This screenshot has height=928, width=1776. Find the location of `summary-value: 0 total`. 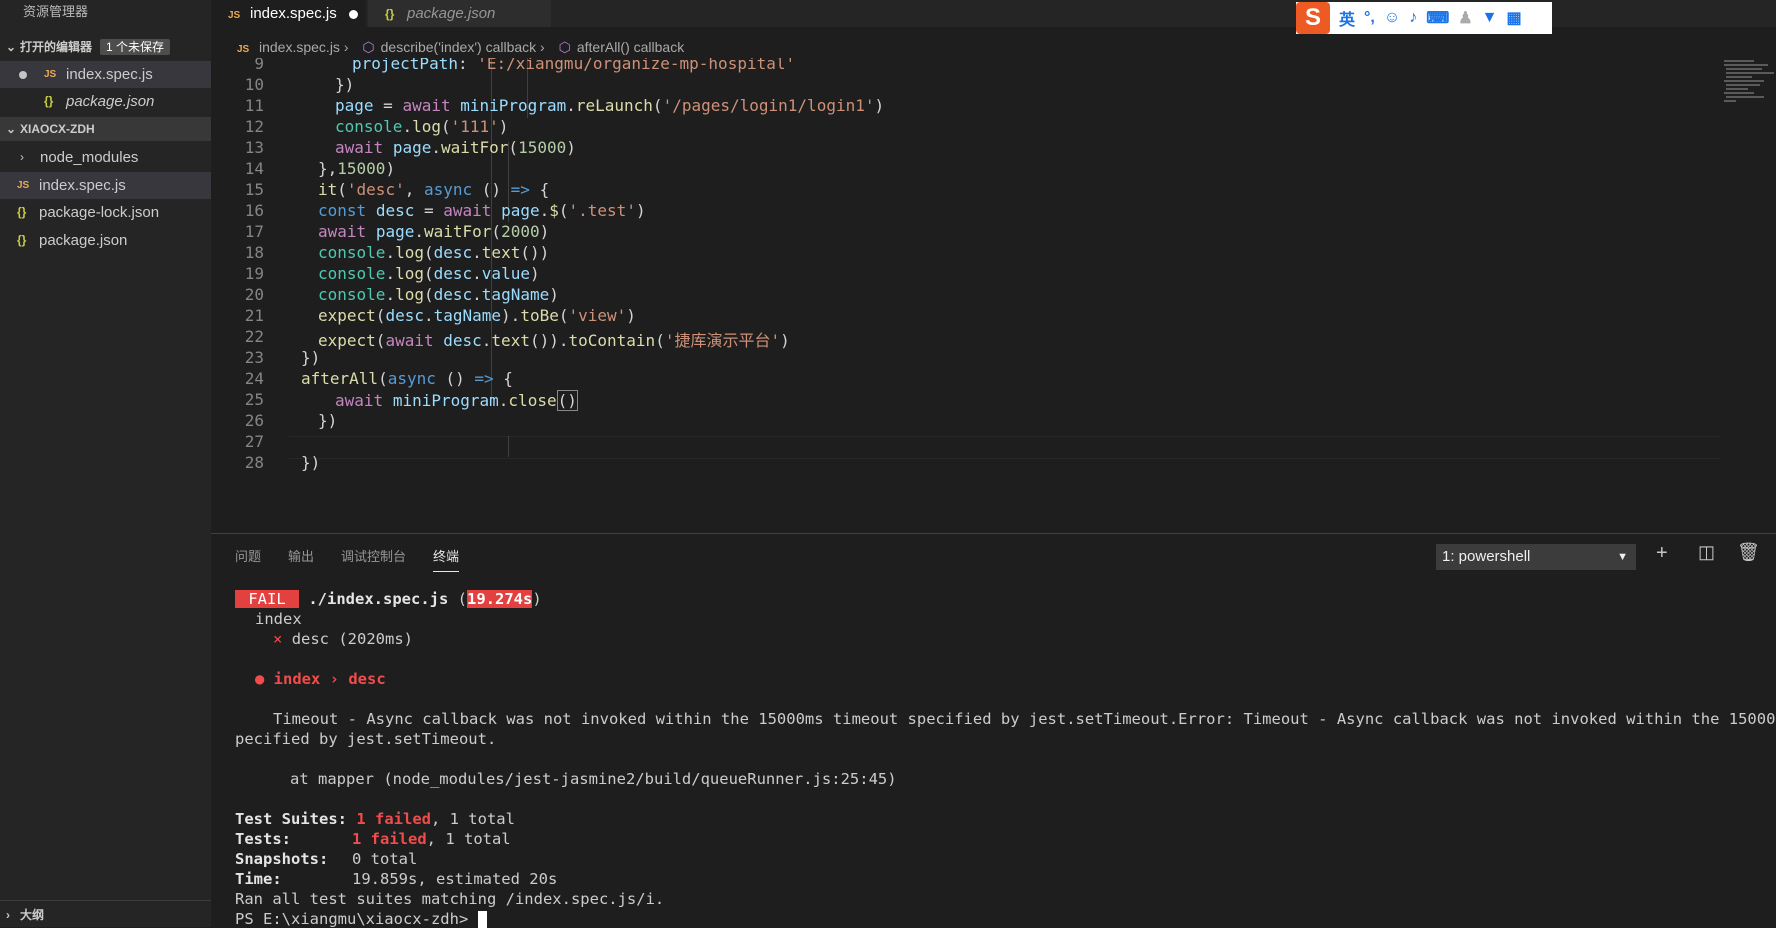

summary-value: 0 total is located at coordinates (385, 859).